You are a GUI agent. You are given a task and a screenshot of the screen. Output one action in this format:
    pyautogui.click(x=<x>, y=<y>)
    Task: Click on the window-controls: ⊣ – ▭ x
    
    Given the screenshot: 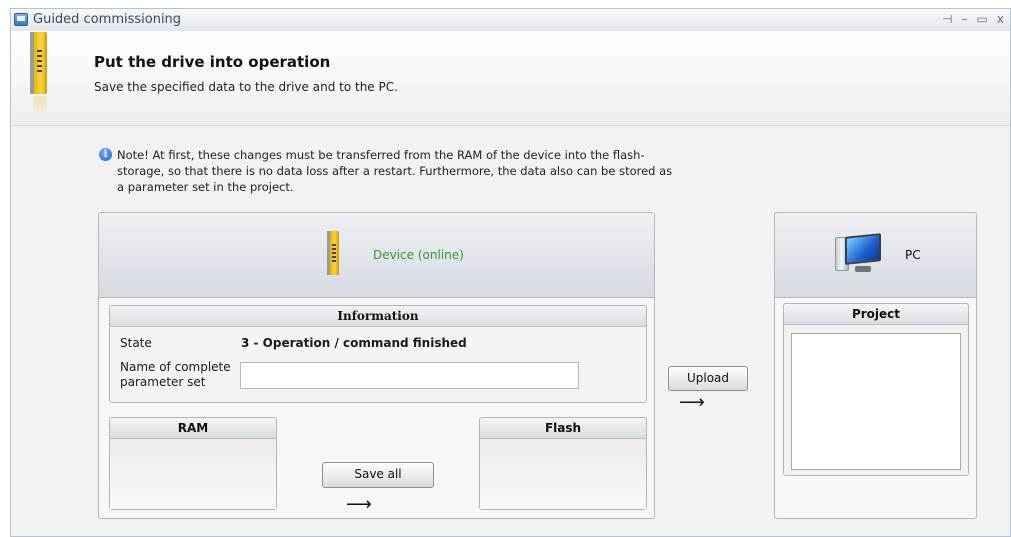 What is the action you would take?
    pyautogui.click(x=973, y=19)
    